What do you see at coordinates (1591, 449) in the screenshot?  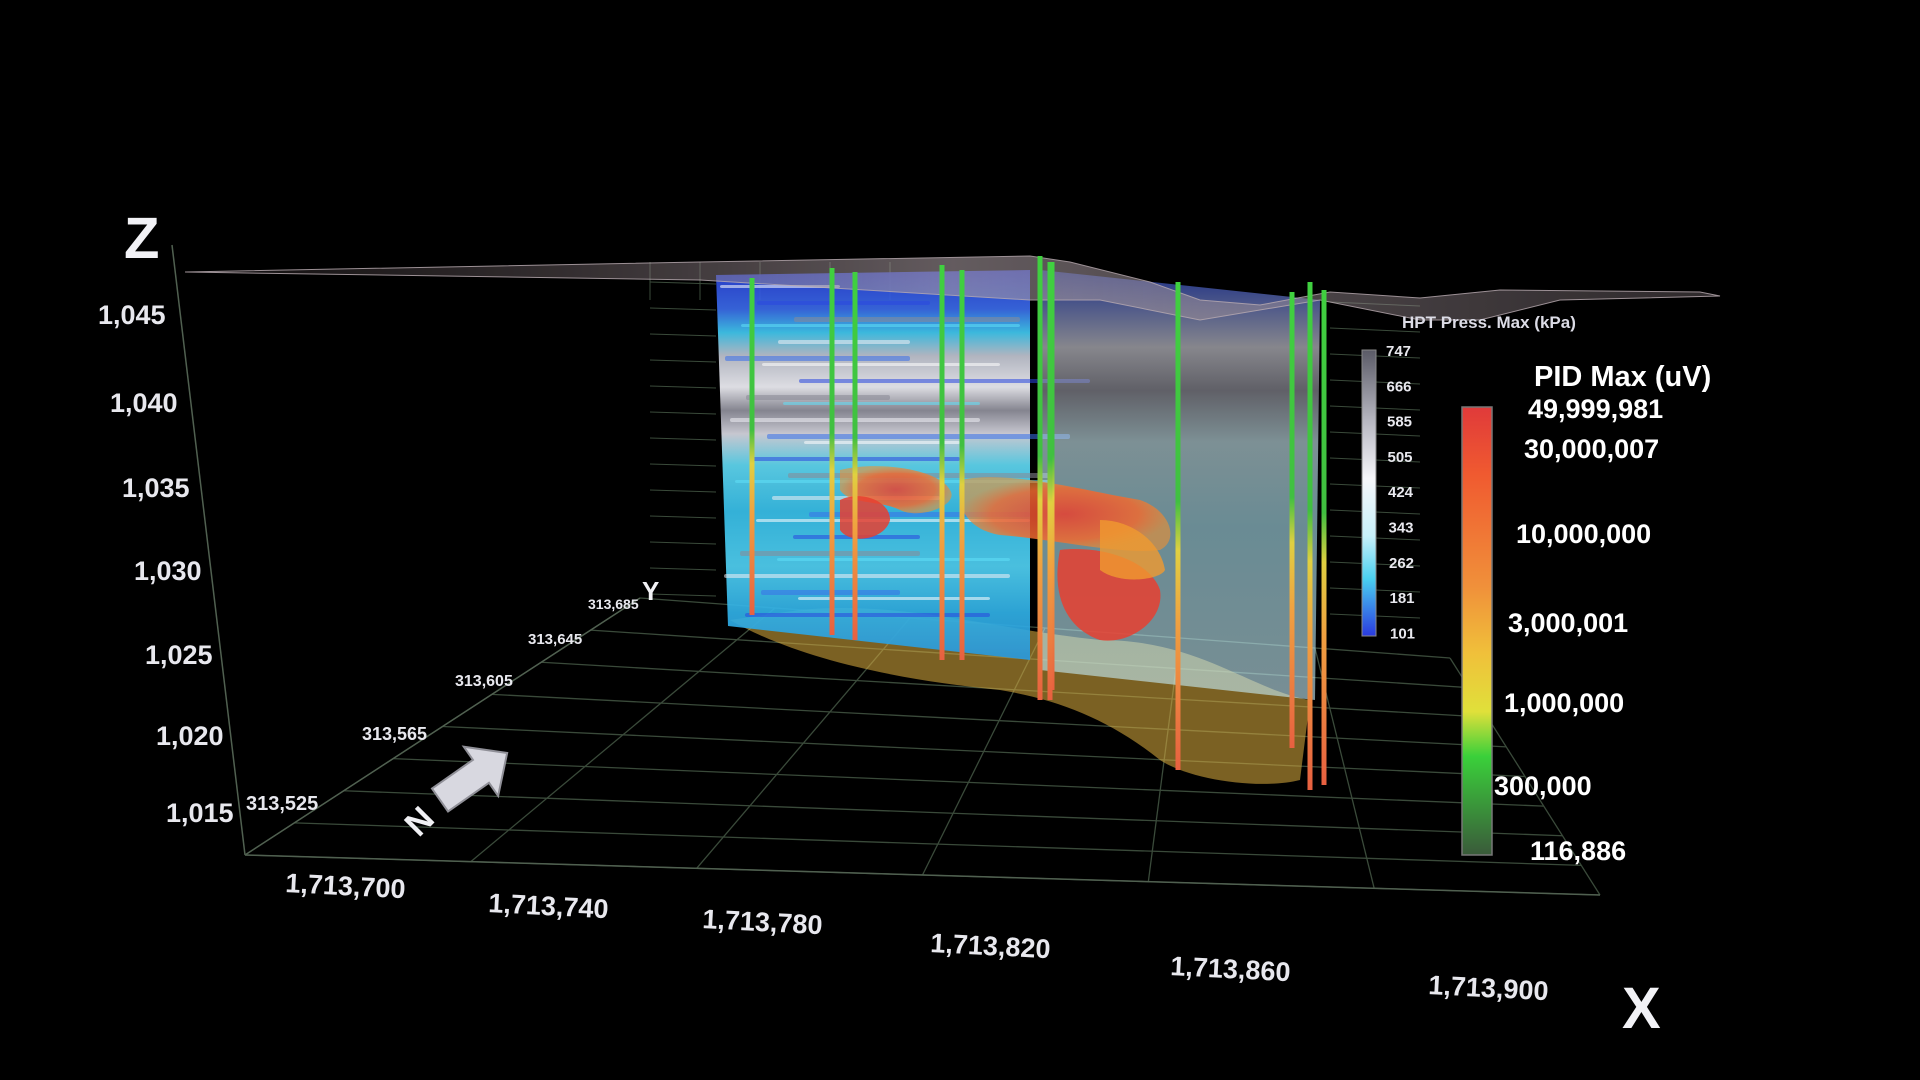 I see `pid-legend-value: 30,000,007` at bounding box center [1591, 449].